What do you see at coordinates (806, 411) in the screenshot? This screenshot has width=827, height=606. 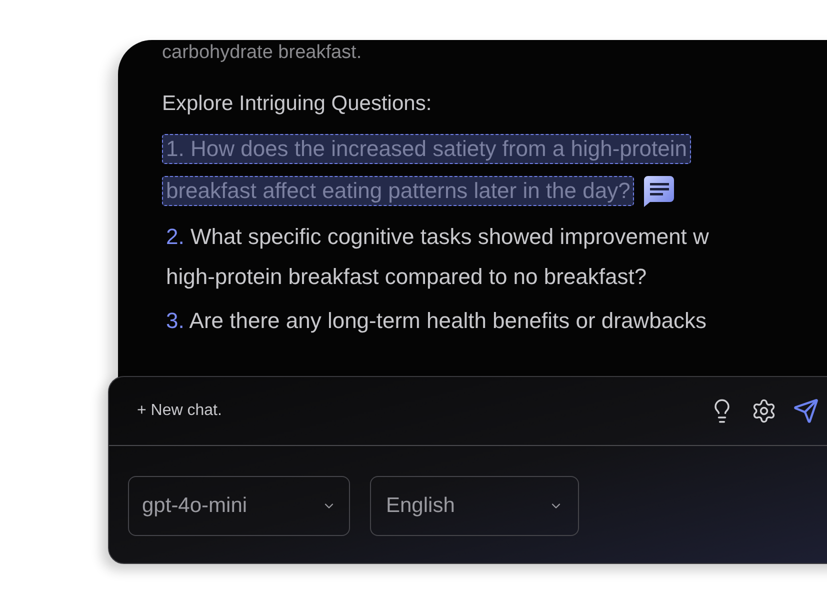 I see `send-icon` at bounding box center [806, 411].